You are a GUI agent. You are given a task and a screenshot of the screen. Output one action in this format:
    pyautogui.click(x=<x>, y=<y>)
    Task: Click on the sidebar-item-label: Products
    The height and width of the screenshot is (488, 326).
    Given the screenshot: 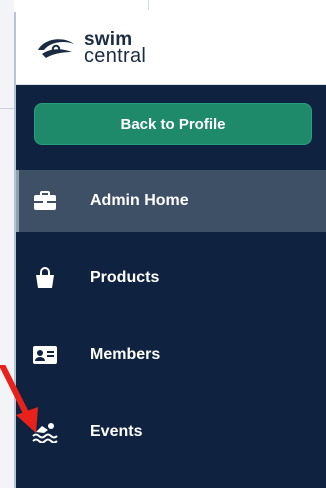 What is the action you would take?
    pyautogui.click(x=125, y=277)
    